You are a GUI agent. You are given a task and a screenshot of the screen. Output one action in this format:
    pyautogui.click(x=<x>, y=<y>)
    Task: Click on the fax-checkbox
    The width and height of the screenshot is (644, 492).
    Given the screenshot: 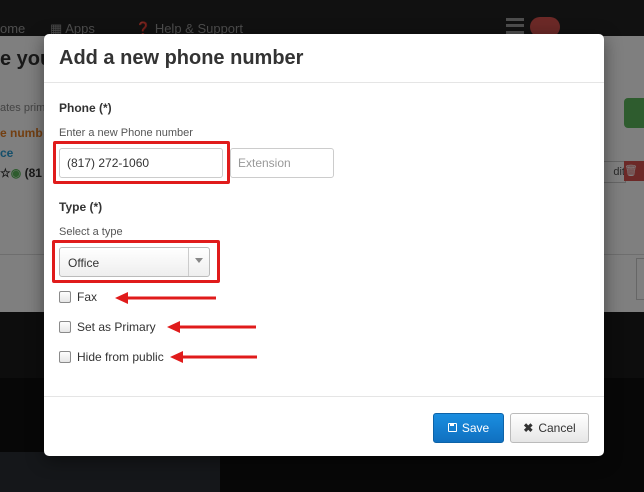 What is the action you would take?
    pyautogui.click(x=65, y=297)
    